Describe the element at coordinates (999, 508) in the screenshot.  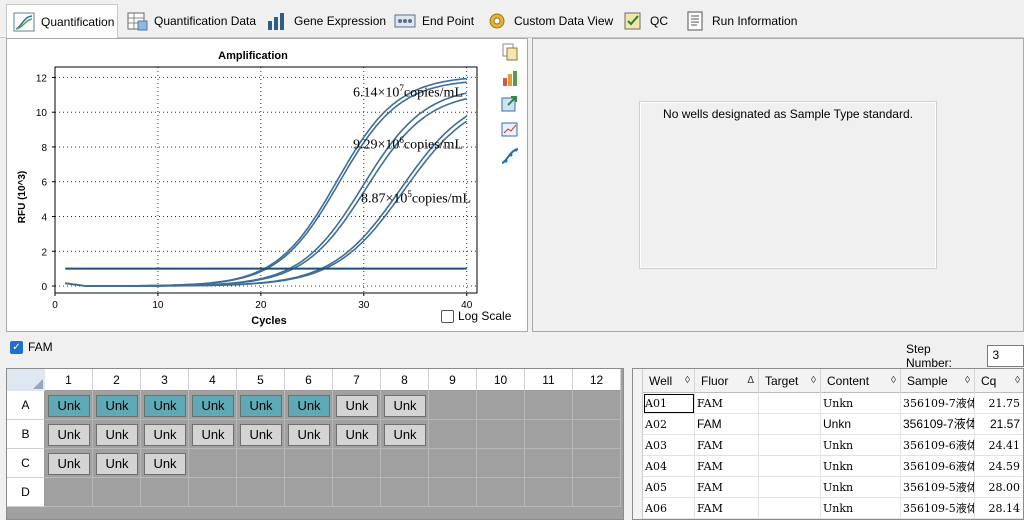
I see `table-cell: 28.14` at that location.